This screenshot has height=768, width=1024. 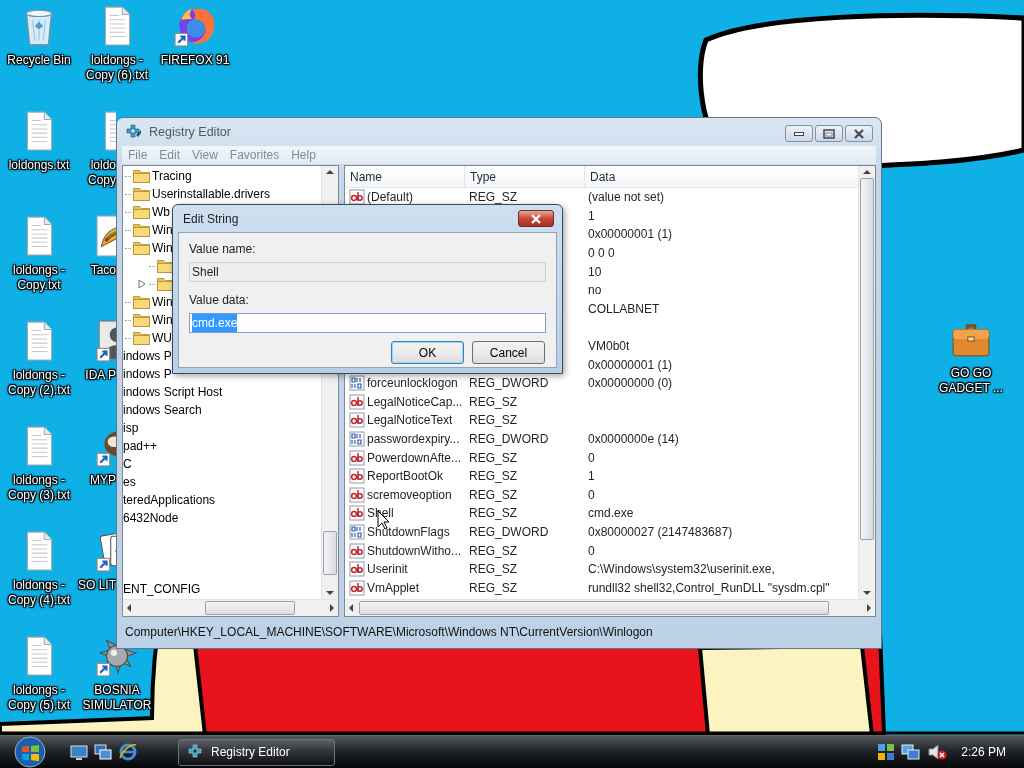 I want to click on person-icon, so click(x=106, y=341).